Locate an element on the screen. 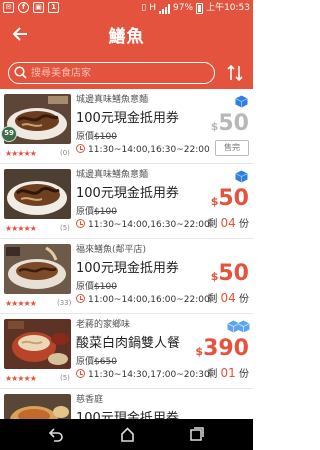 Image resolution: width=320 pixels, height=450 pixels. clock-time: 上午10:53 is located at coordinates (228, 8).